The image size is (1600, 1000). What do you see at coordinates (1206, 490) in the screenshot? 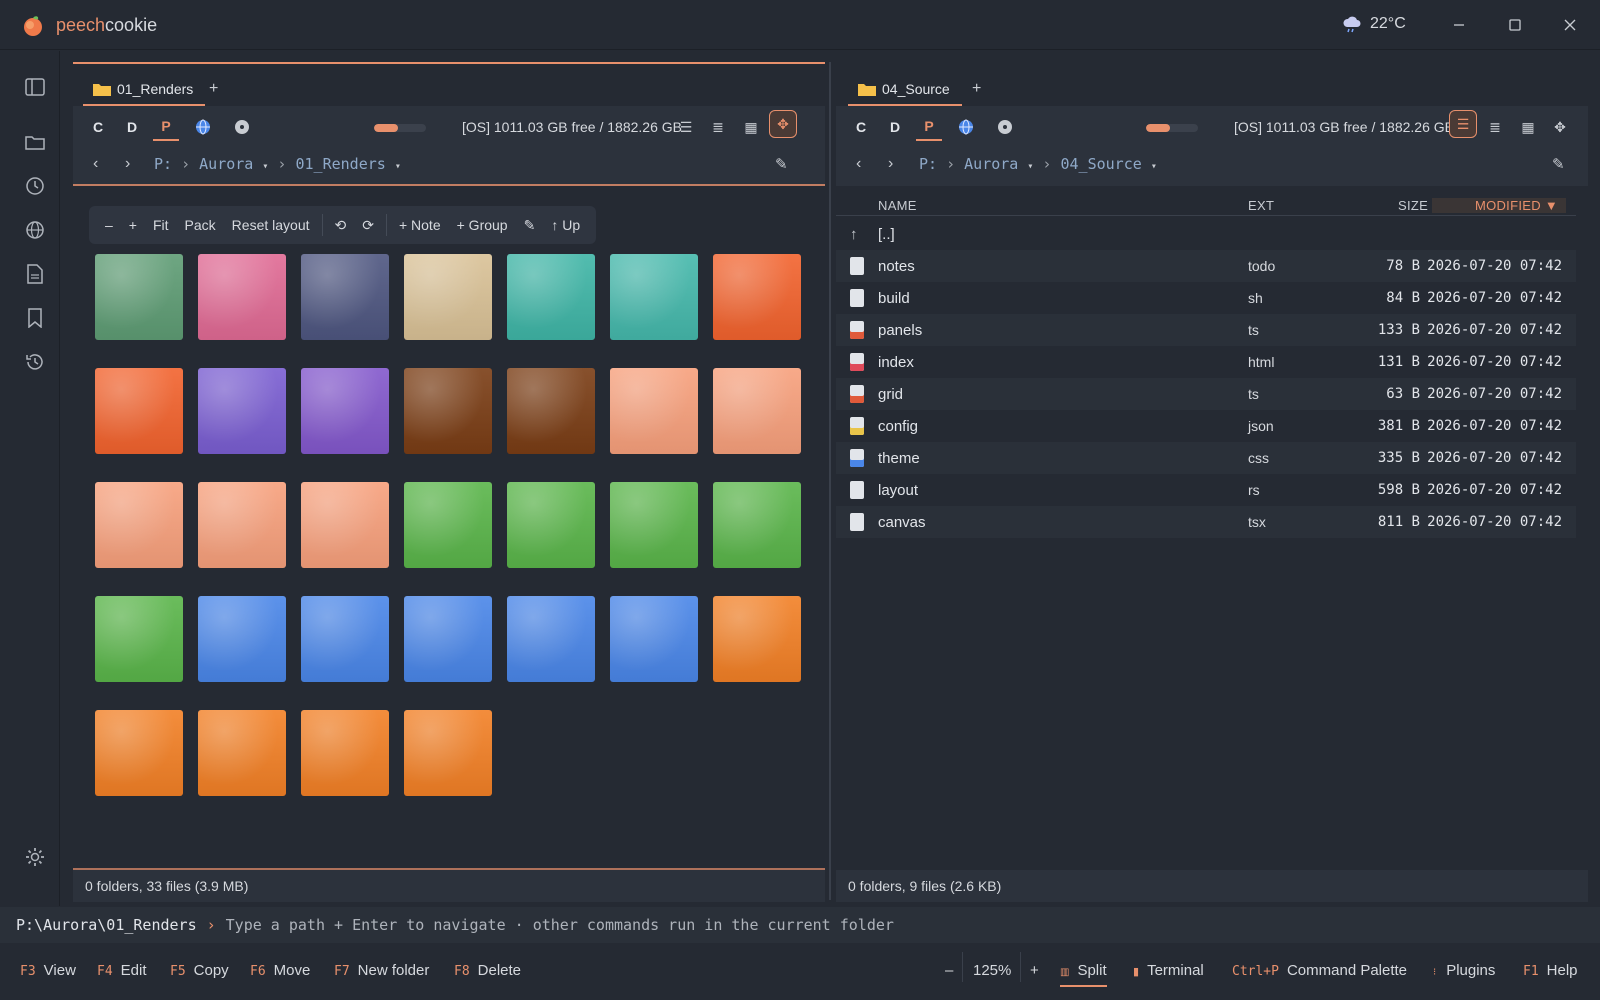
I see `file-row-layout: layout rs 598 B 2026-07-20 07:42` at bounding box center [1206, 490].